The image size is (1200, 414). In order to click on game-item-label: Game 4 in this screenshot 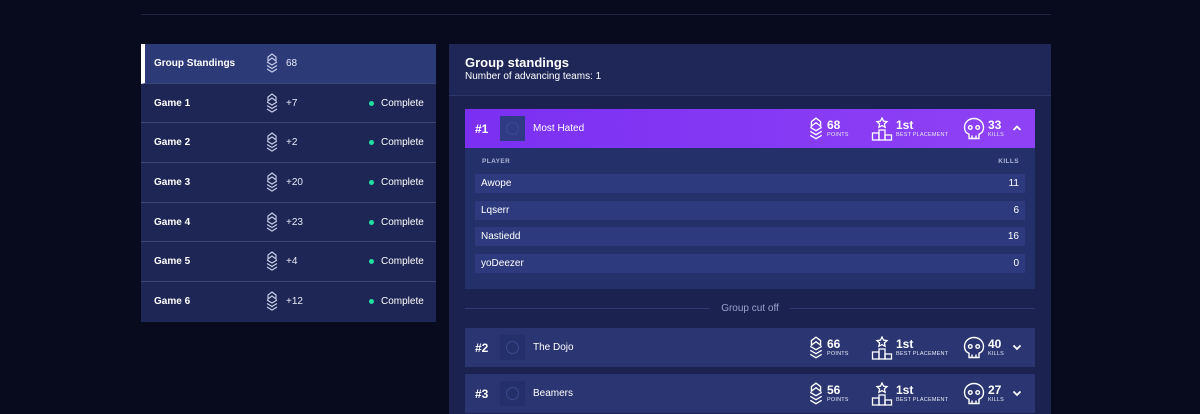, I will do `click(172, 222)`.